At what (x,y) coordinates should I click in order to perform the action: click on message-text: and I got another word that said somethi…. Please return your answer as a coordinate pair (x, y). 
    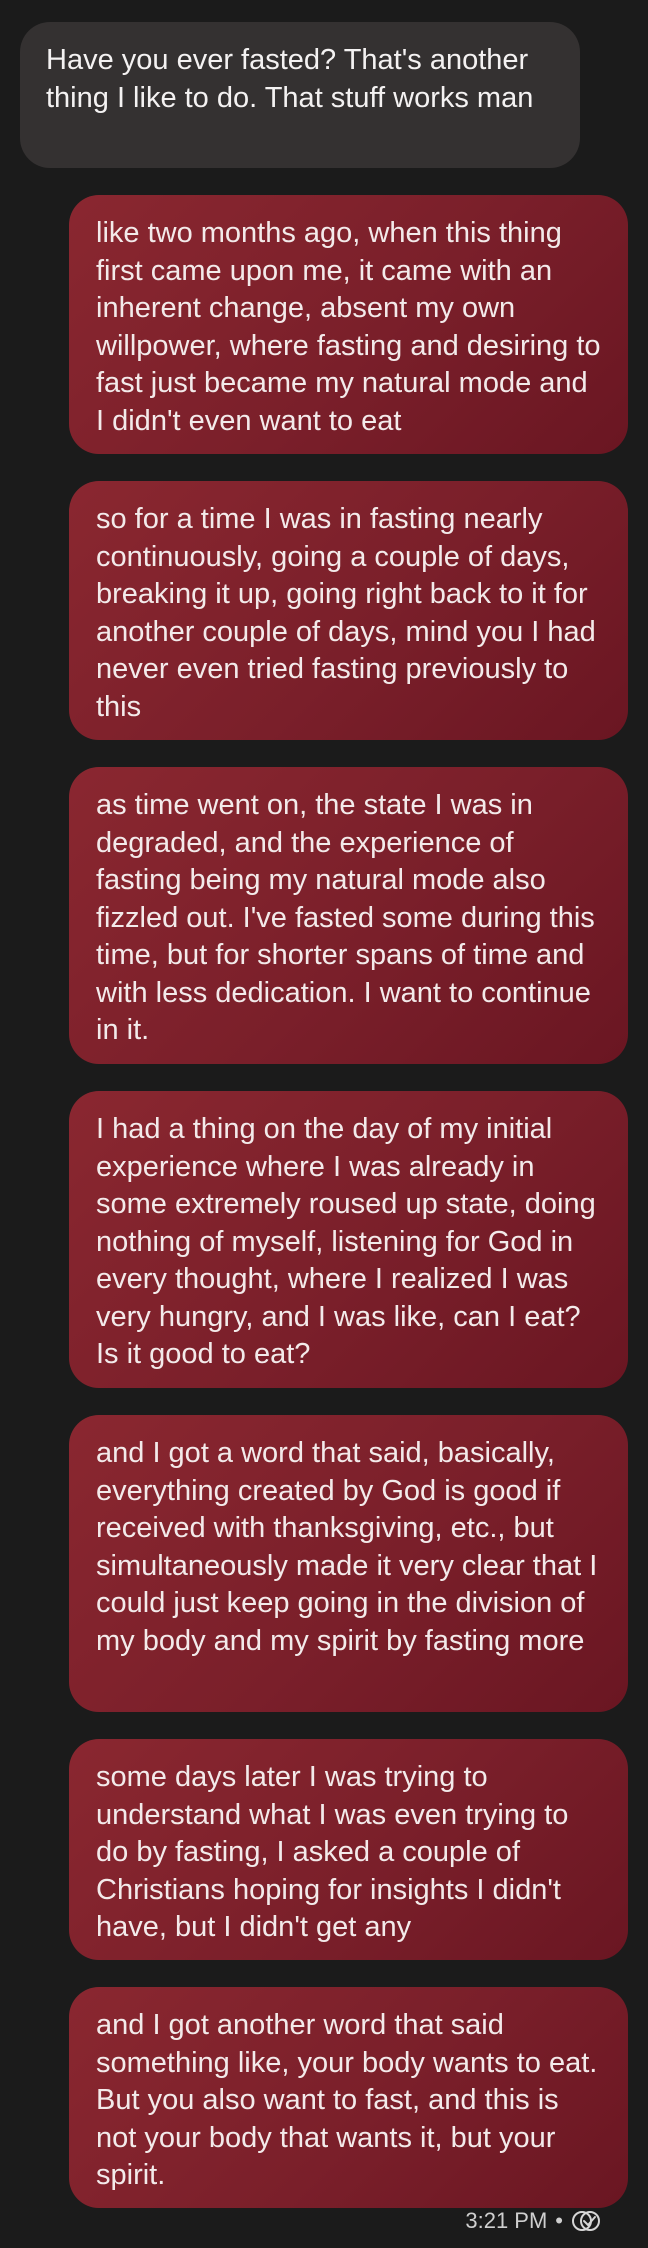
    Looking at the image, I should click on (347, 2100).